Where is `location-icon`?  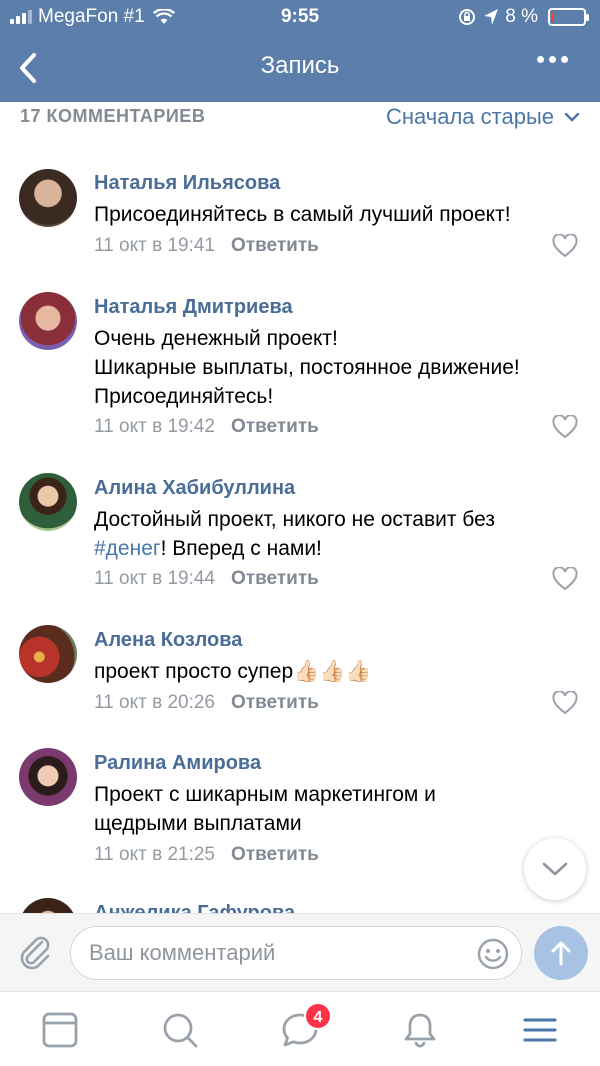
location-icon is located at coordinates (491, 17).